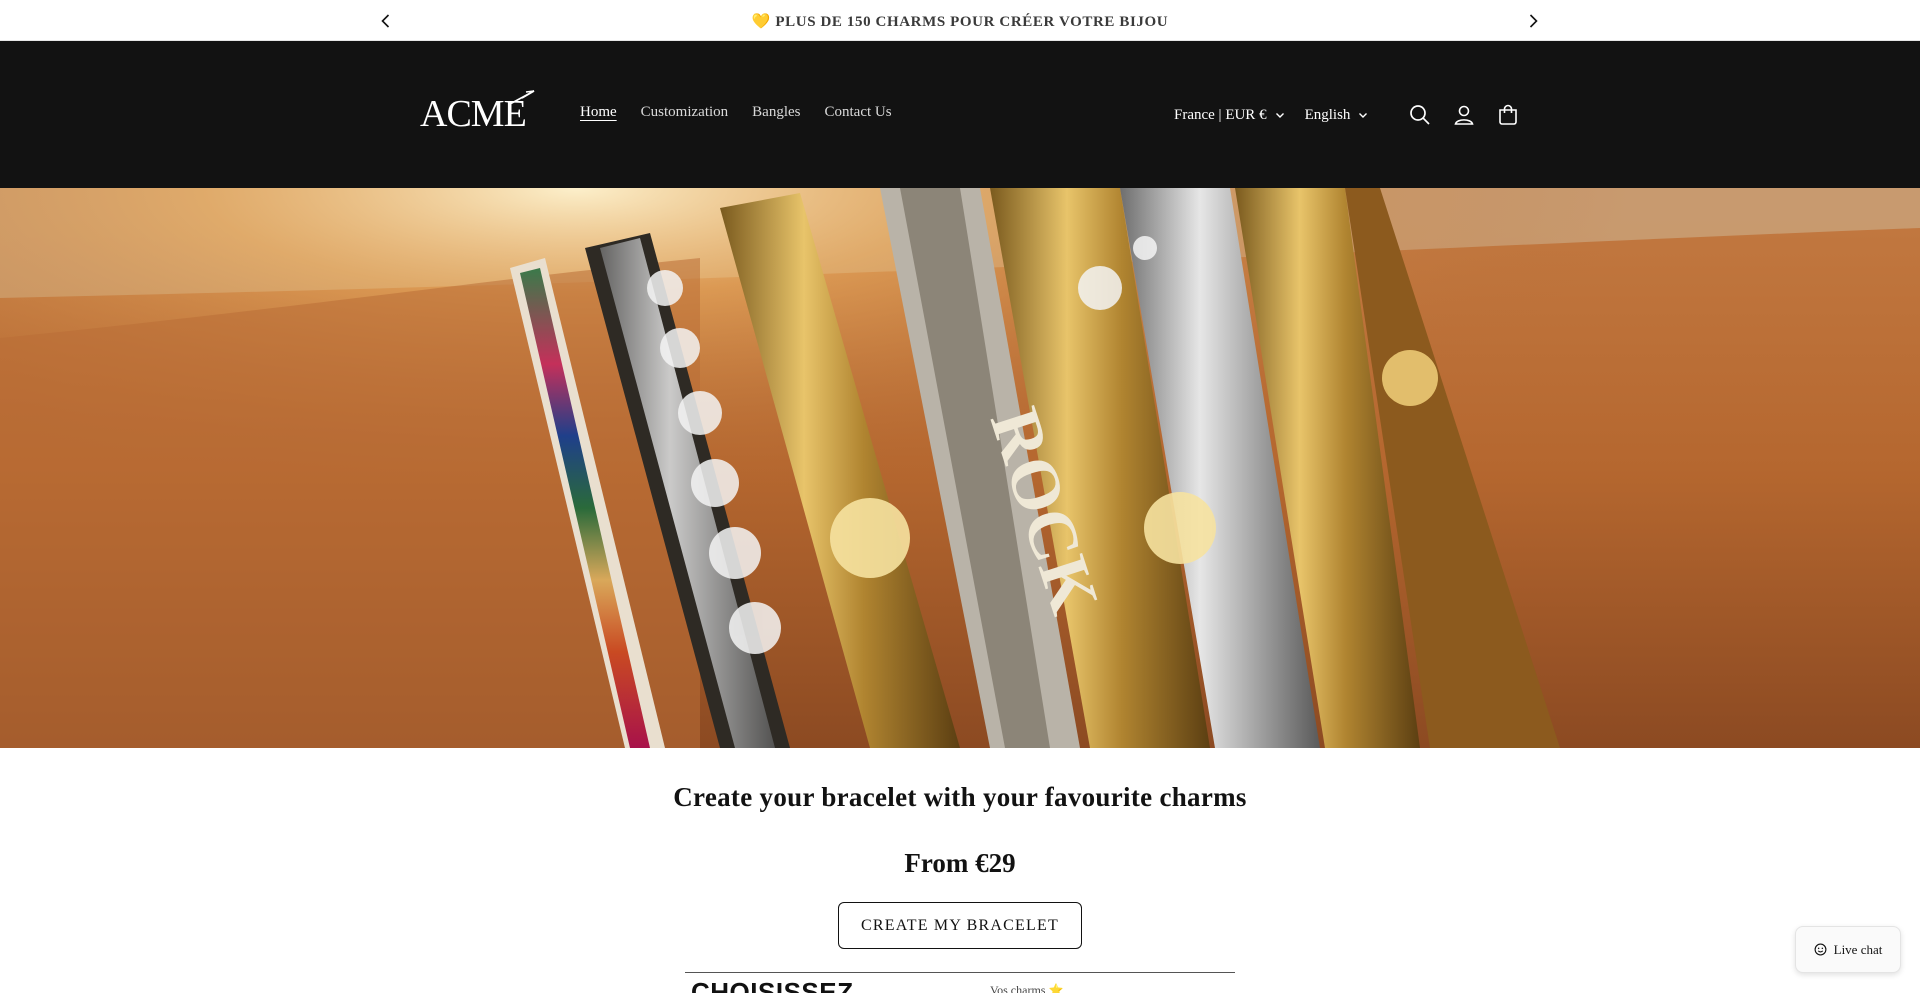 This screenshot has height=993, width=1920. Describe the element at coordinates (1027, 988) in the screenshot. I see `teaser-subtitle: Vos charms ⭐` at that location.